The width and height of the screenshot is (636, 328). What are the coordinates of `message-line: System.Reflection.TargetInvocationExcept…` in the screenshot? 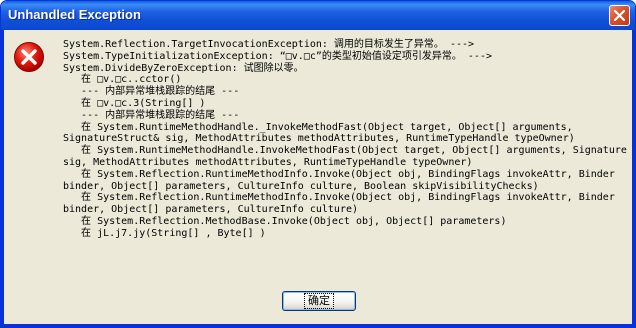 It's located at (269, 44).